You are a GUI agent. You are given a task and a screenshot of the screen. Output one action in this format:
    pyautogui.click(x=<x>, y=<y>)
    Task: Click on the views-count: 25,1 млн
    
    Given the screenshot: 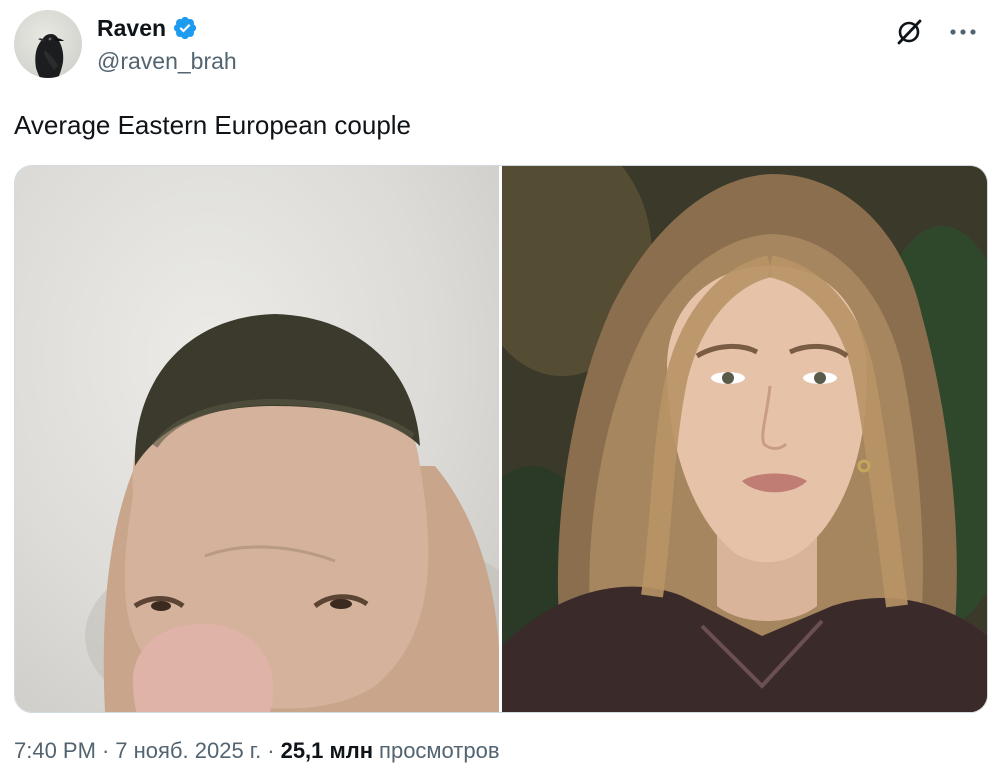 What is the action you would take?
    pyautogui.click(x=327, y=750)
    